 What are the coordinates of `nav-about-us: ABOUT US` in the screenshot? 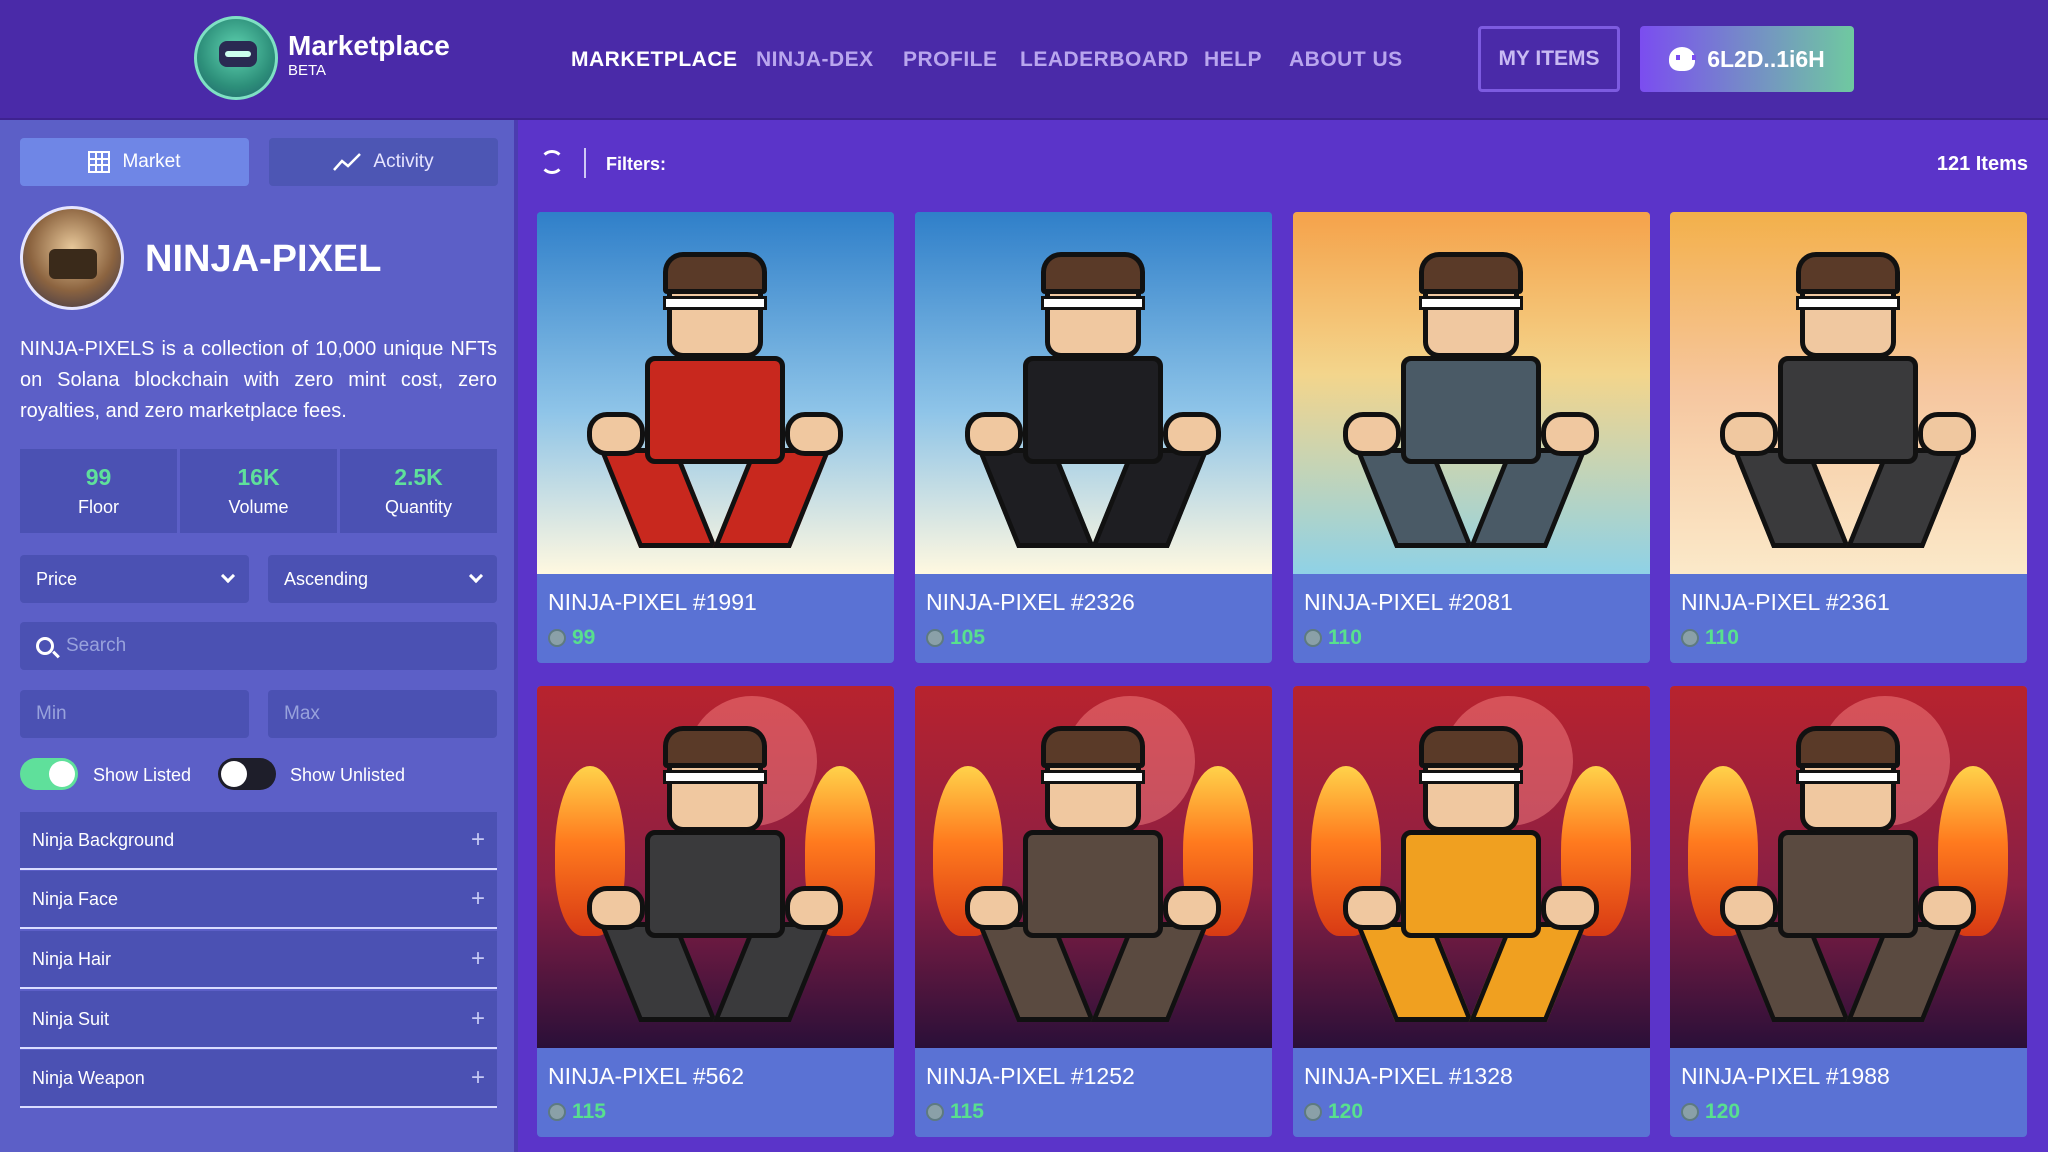 It's located at (1346, 60).